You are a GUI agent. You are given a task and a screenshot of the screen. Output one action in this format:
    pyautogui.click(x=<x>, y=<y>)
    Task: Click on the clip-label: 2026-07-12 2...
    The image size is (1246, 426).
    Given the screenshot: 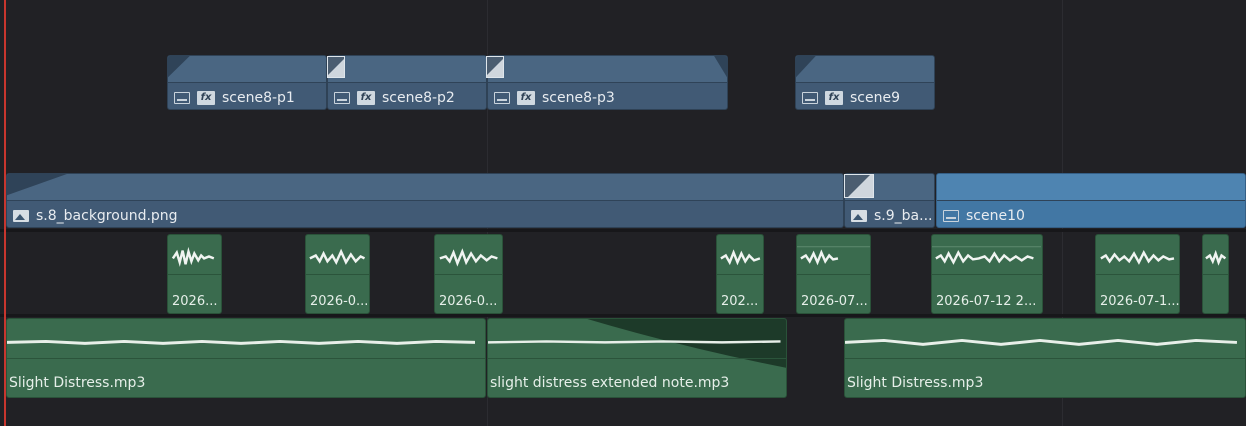 What is the action you would take?
    pyautogui.click(x=986, y=301)
    